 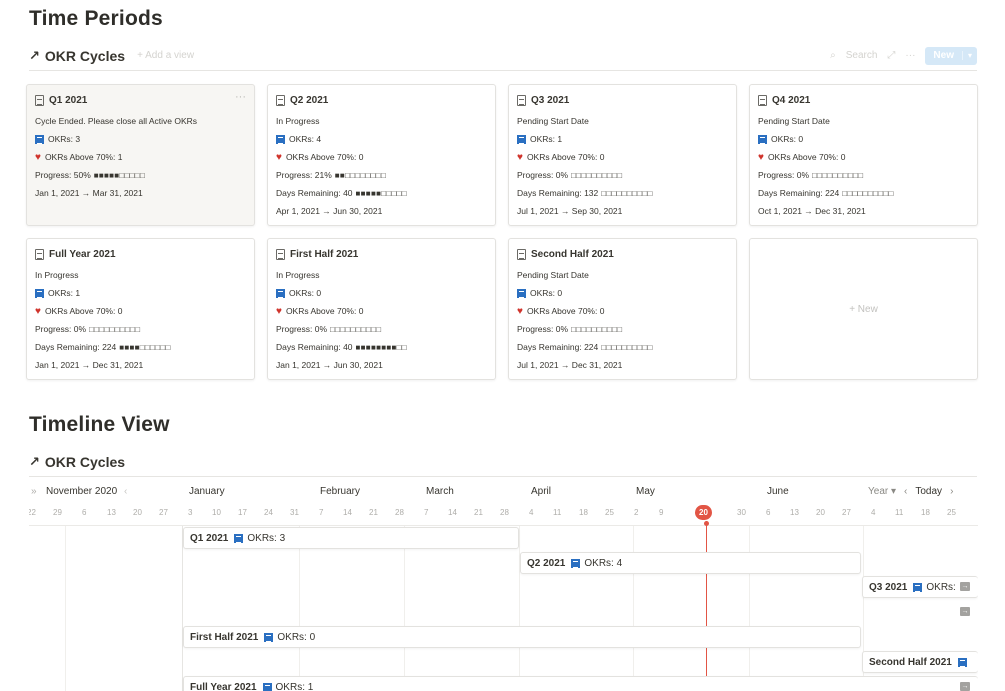 I want to click on new-button: New ▾, so click(x=951, y=55).